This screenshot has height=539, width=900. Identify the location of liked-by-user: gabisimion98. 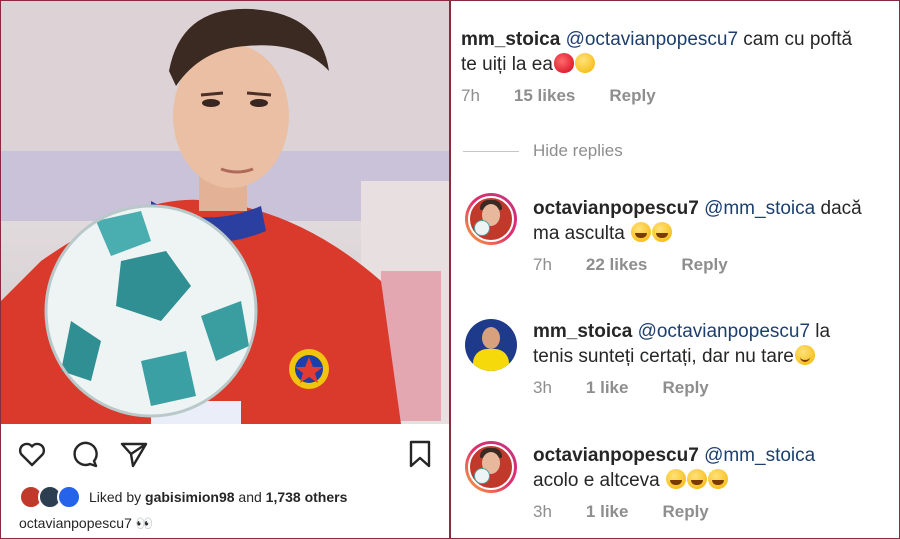
(189, 497).